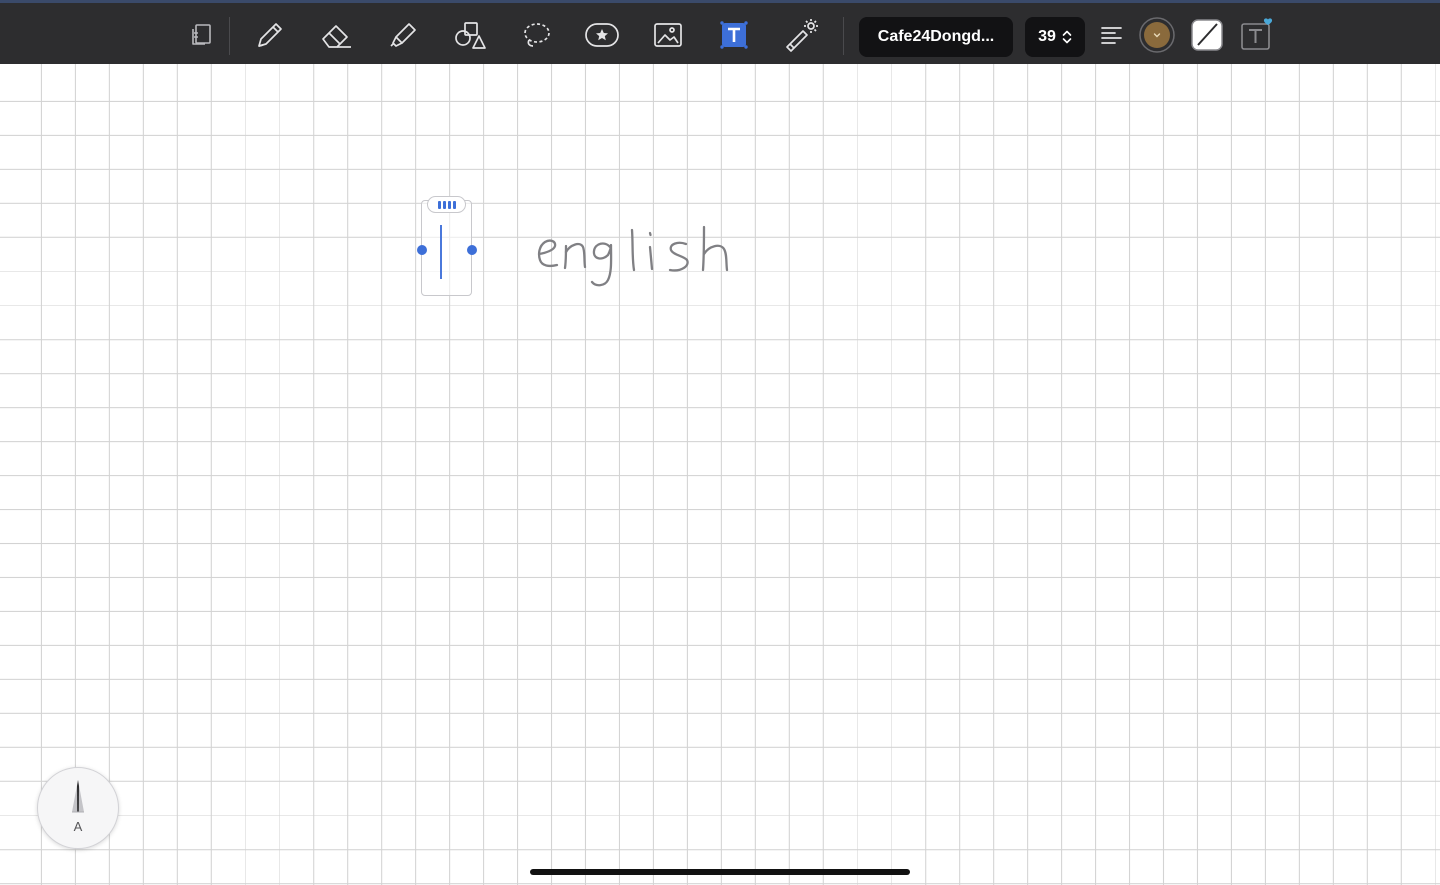 This screenshot has height=885, width=1440. I want to click on eraser-icon, so click(336, 36).